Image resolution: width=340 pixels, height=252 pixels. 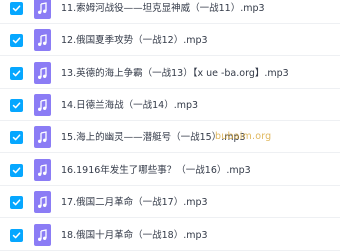 I want to click on file-row: 11.索姆河战役——坦克显神威（一战11）.mp3, so click(x=170, y=12).